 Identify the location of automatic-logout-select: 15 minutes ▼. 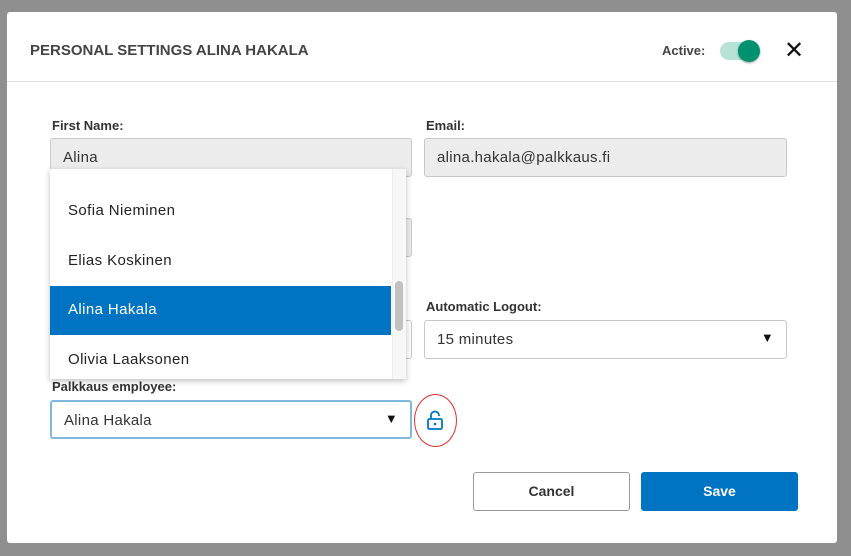
(605, 339).